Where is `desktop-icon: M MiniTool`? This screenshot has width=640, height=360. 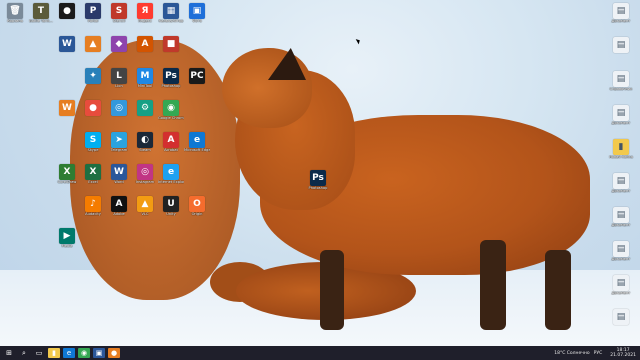 desktop-icon: M MiniTool is located at coordinates (145, 78).